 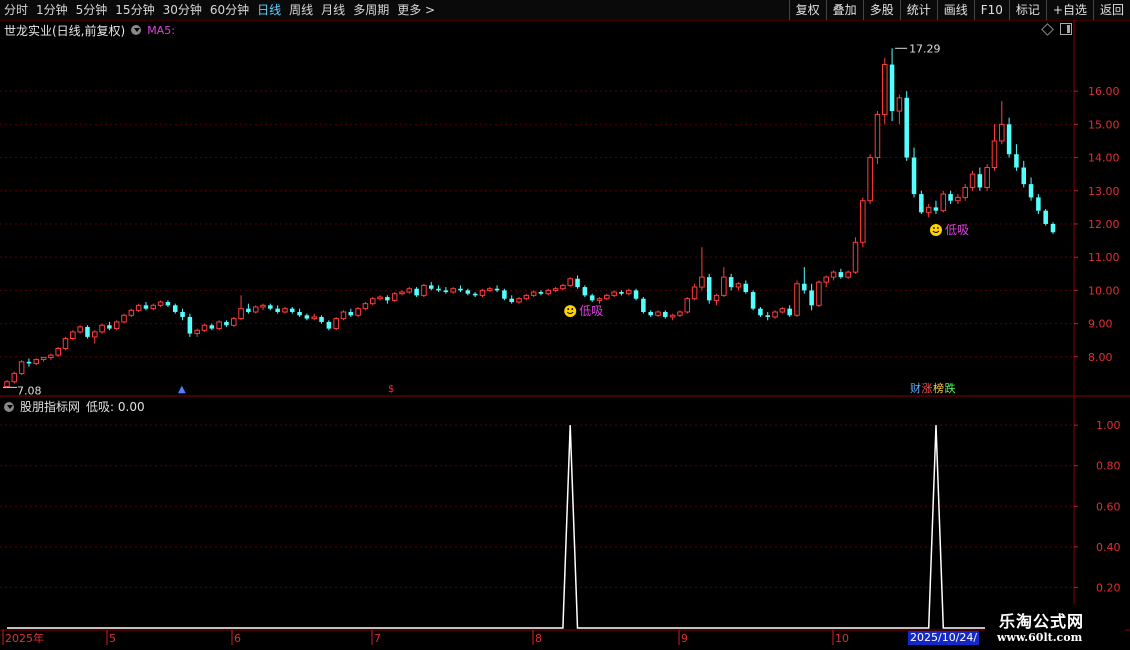 What do you see at coordinates (112, 638) in the screenshot?
I see `date-label: 5` at bounding box center [112, 638].